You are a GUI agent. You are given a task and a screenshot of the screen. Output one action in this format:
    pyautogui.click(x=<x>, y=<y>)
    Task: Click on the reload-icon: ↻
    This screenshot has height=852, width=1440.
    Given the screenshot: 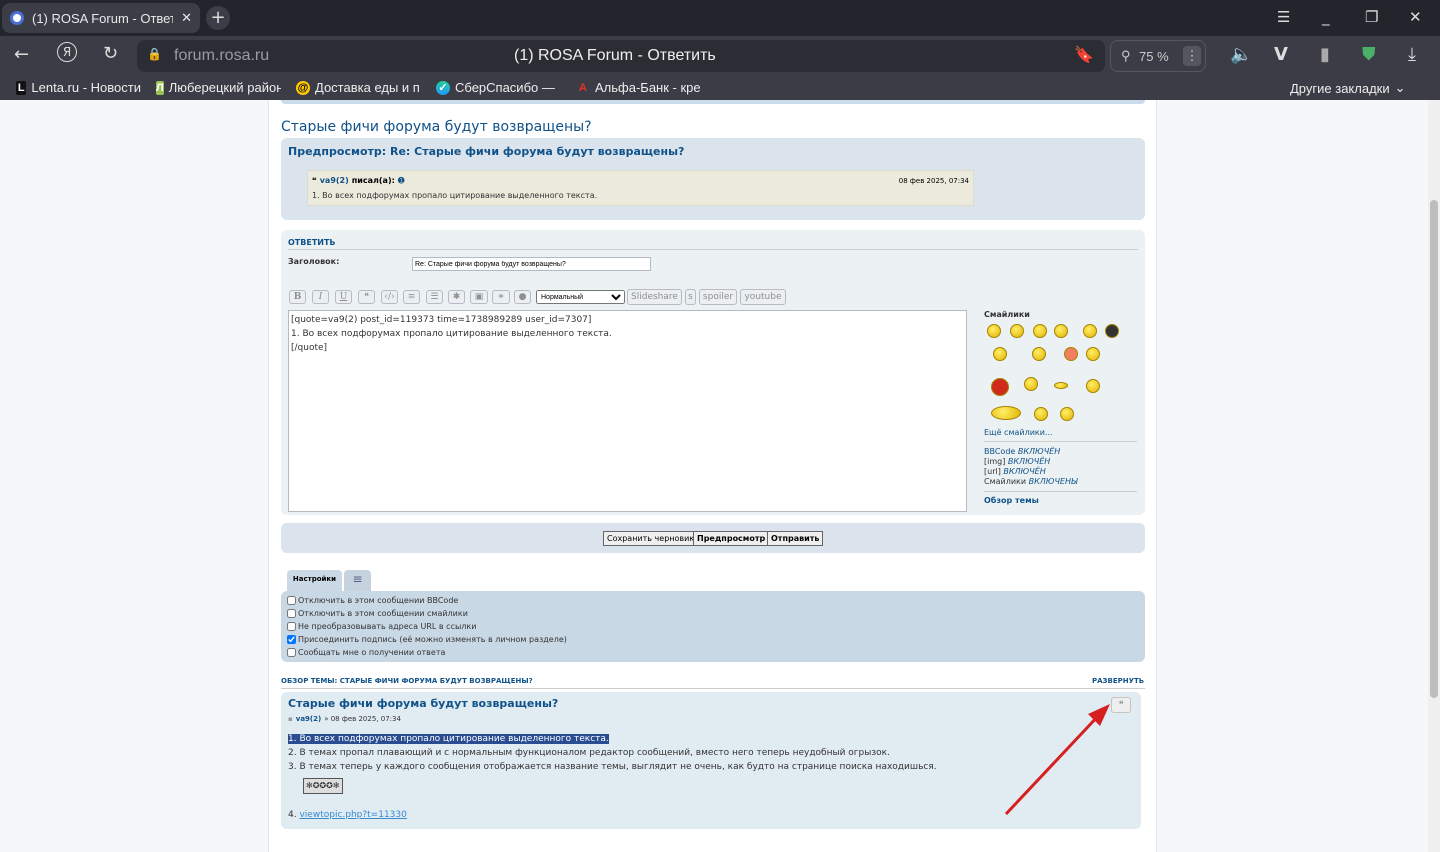 What is the action you would take?
    pyautogui.click(x=110, y=53)
    